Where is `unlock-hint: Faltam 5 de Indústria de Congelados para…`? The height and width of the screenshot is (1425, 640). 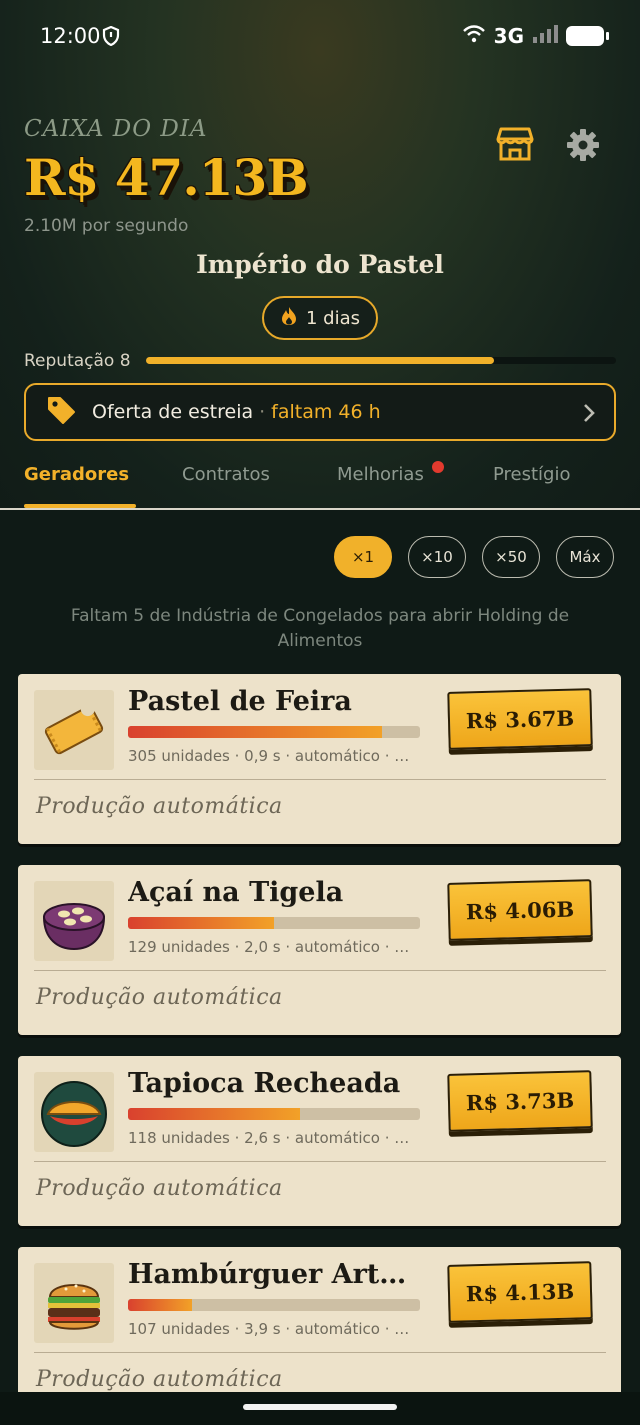
unlock-hint: Faltam 5 de Indústria de Congelados para… is located at coordinates (320, 628).